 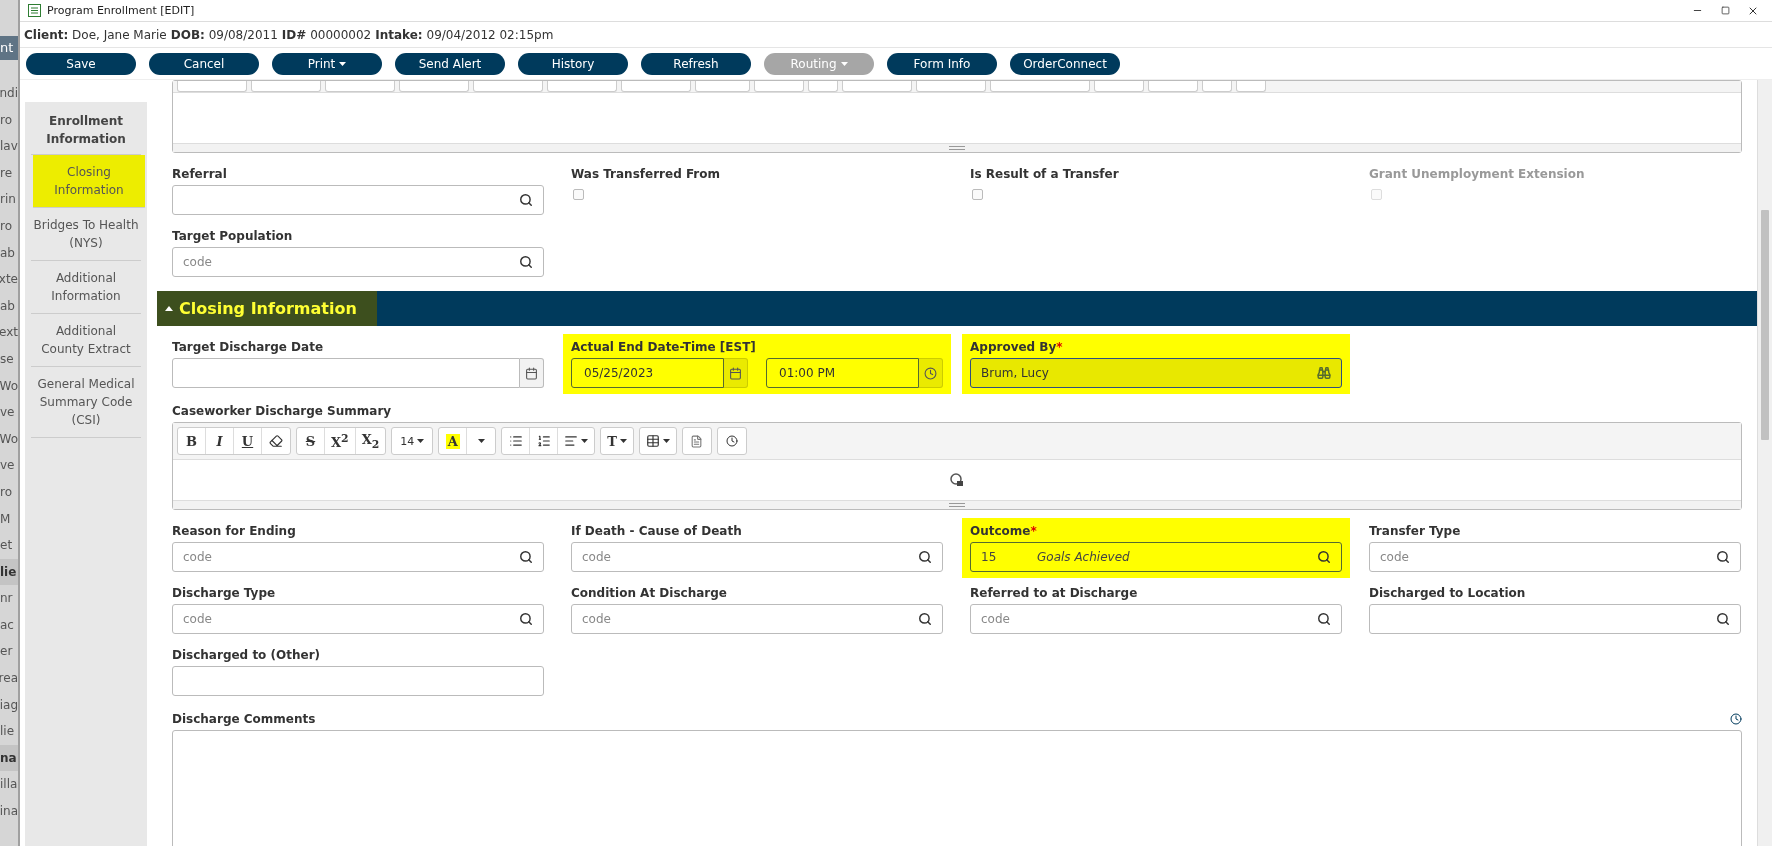 What do you see at coordinates (1324, 373) in the screenshot?
I see `binoculars-icon` at bounding box center [1324, 373].